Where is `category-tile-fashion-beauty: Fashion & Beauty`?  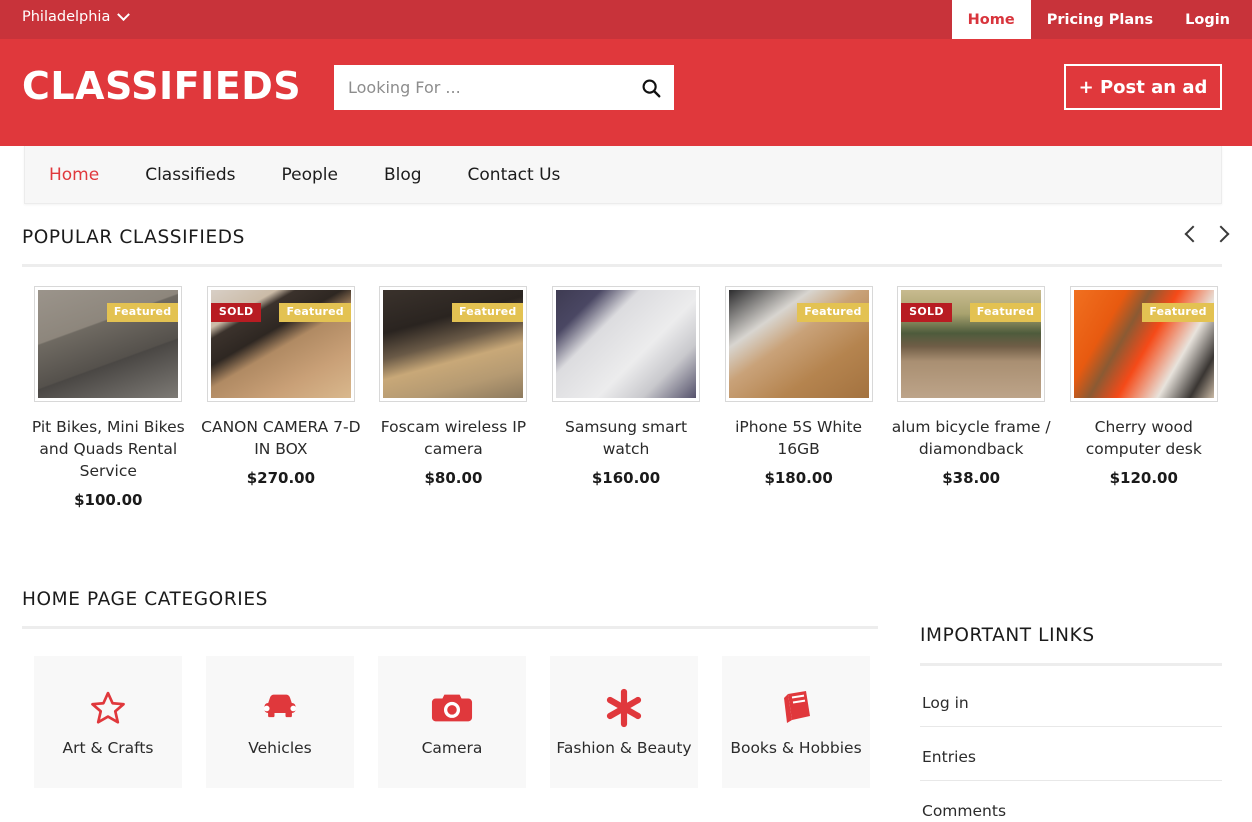 category-tile-fashion-beauty: Fashion & Beauty is located at coordinates (624, 722).